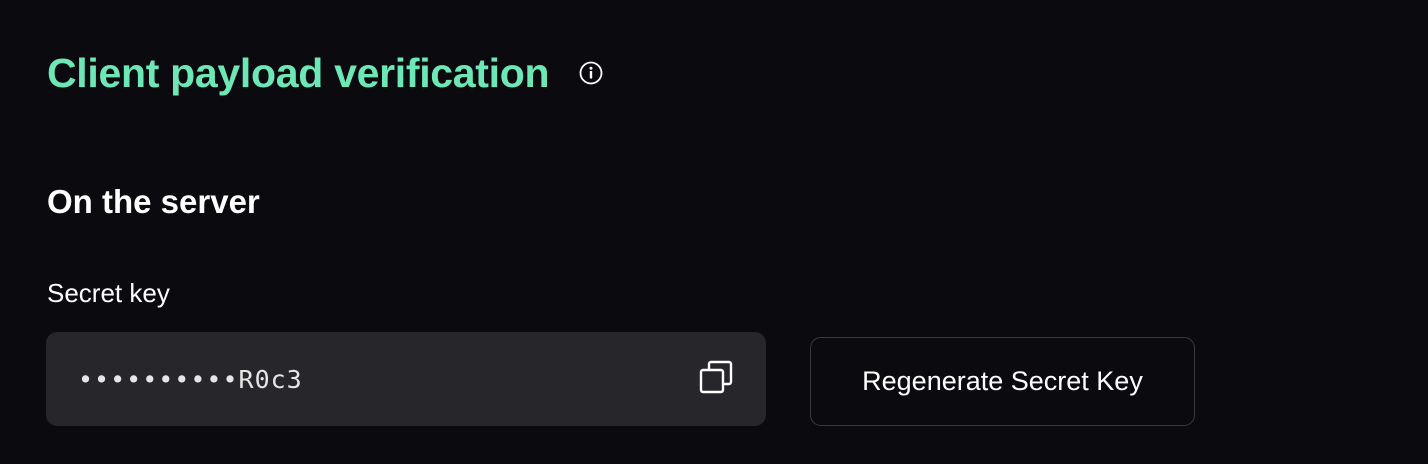 The width and height of the screenshot is (1428, 464). What do you see at coordinates (406, 379) in the screenshot?
I see `secret-key-field: ••••••••••R0c3` at bounding box center [406, 379].